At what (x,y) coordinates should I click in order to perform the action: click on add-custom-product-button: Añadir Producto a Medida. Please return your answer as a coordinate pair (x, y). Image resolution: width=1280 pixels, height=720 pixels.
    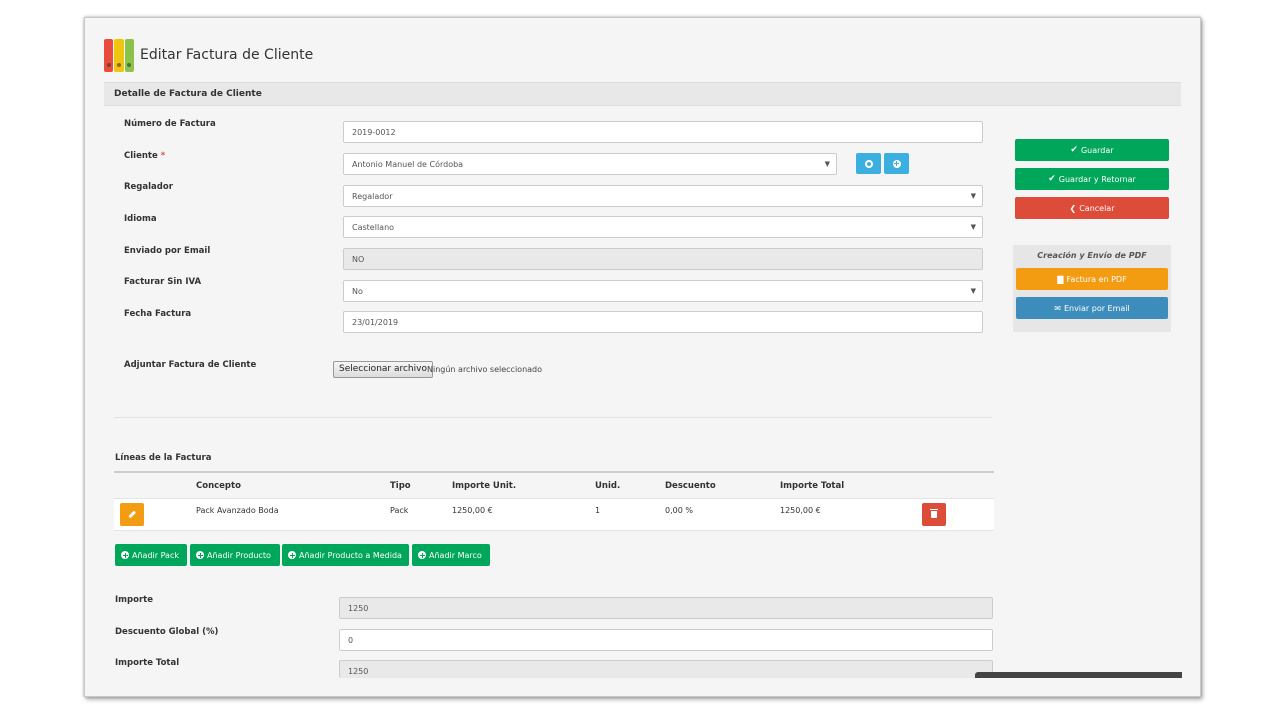
    Looking at the image, I should click on (345, 555).